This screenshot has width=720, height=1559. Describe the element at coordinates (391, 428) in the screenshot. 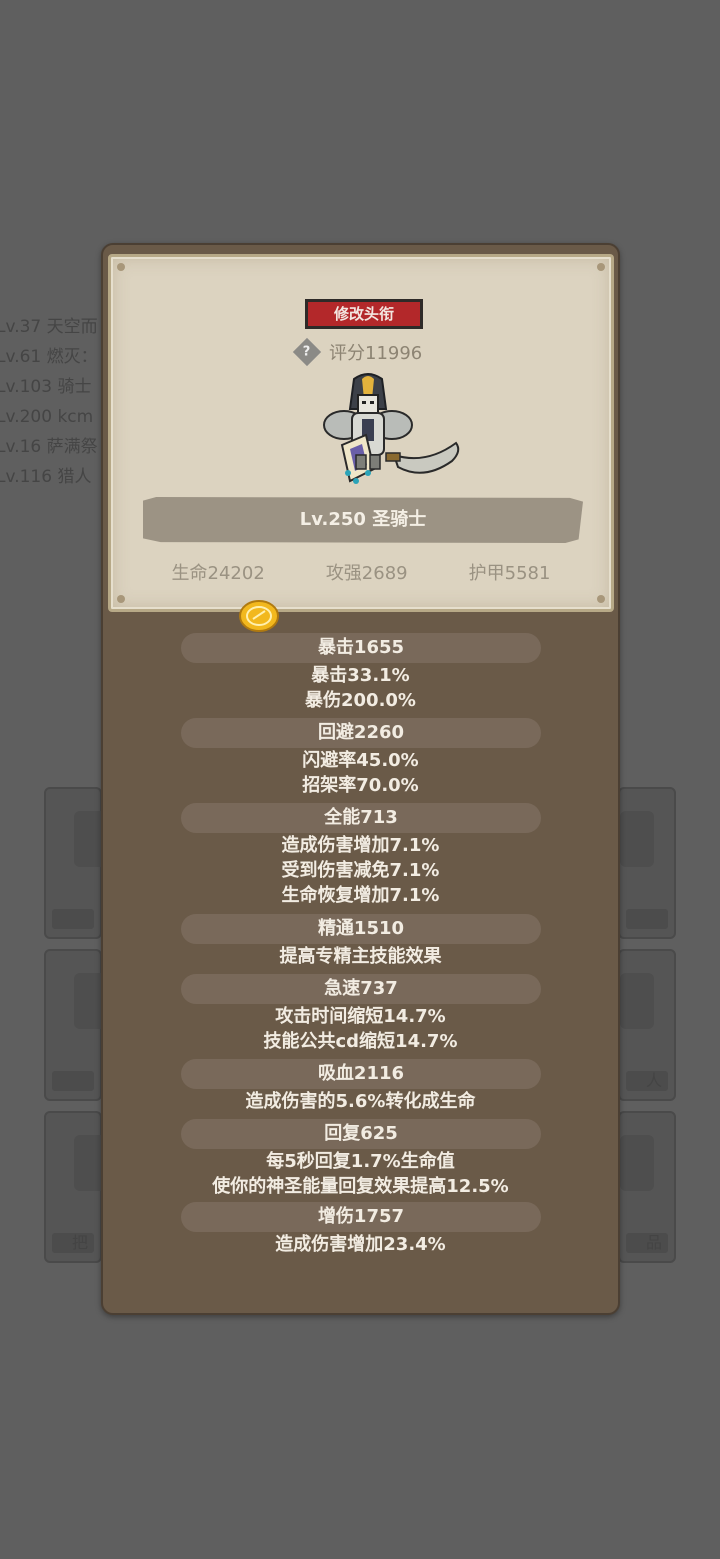

I see `paladin-character-icon` at that location.